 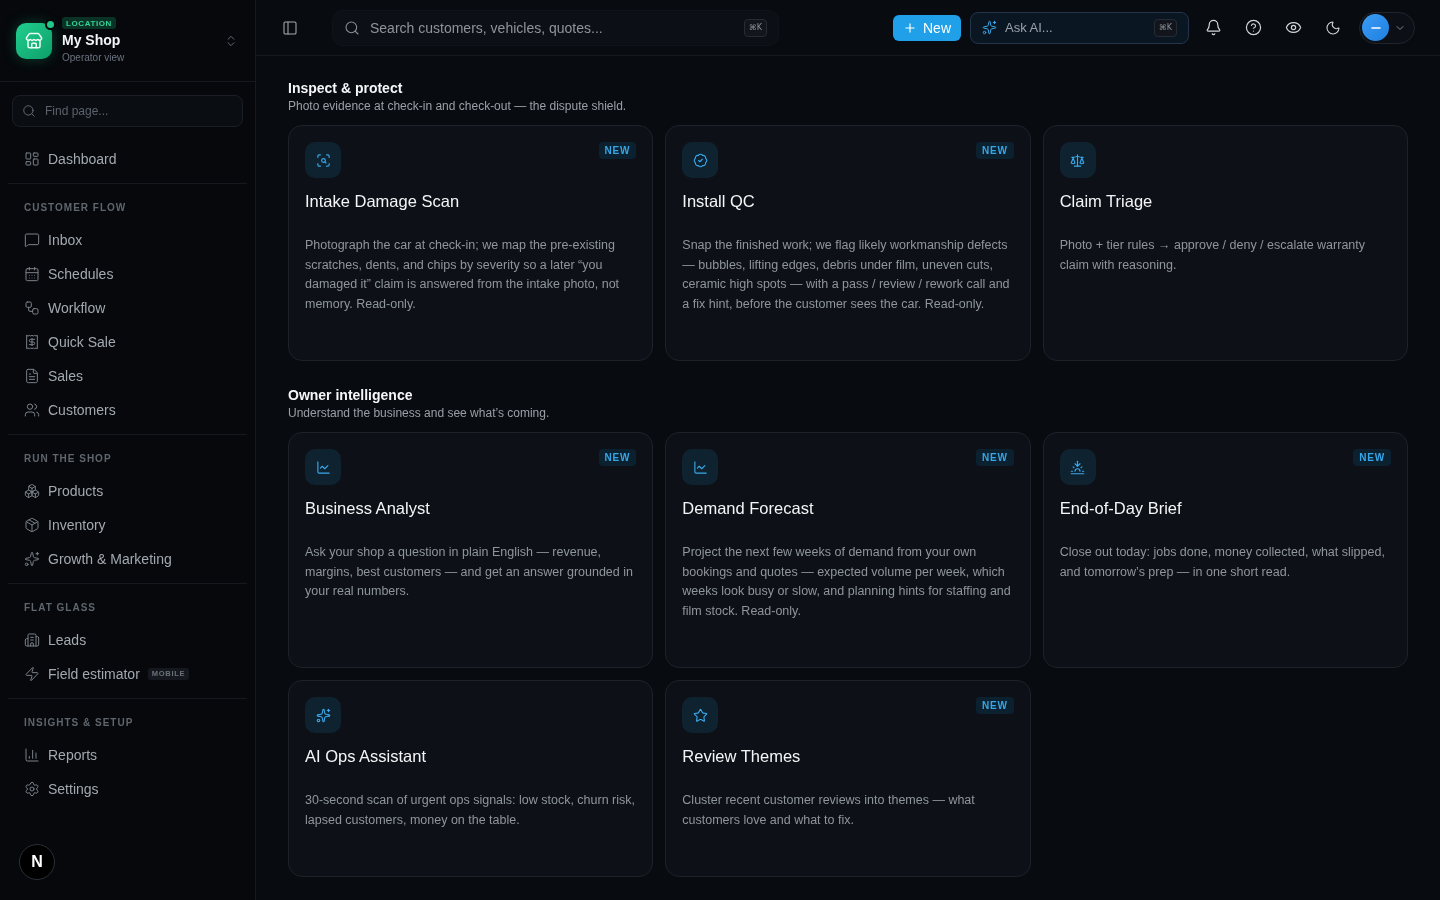 What do you see at coordinates (34, 40) in the screenshot?
I see `store-icon` at bounding box center [34, 40].